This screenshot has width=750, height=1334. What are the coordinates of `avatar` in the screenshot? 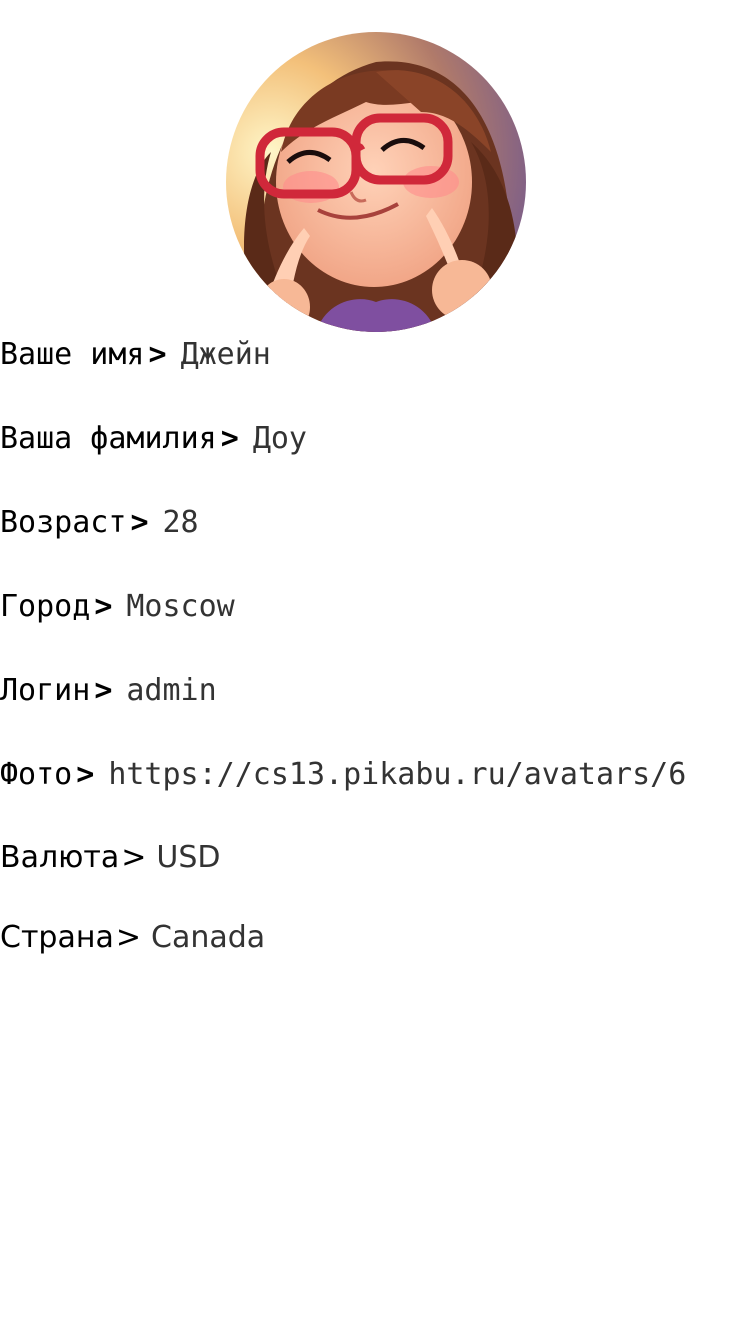 It's located at (376, 182).